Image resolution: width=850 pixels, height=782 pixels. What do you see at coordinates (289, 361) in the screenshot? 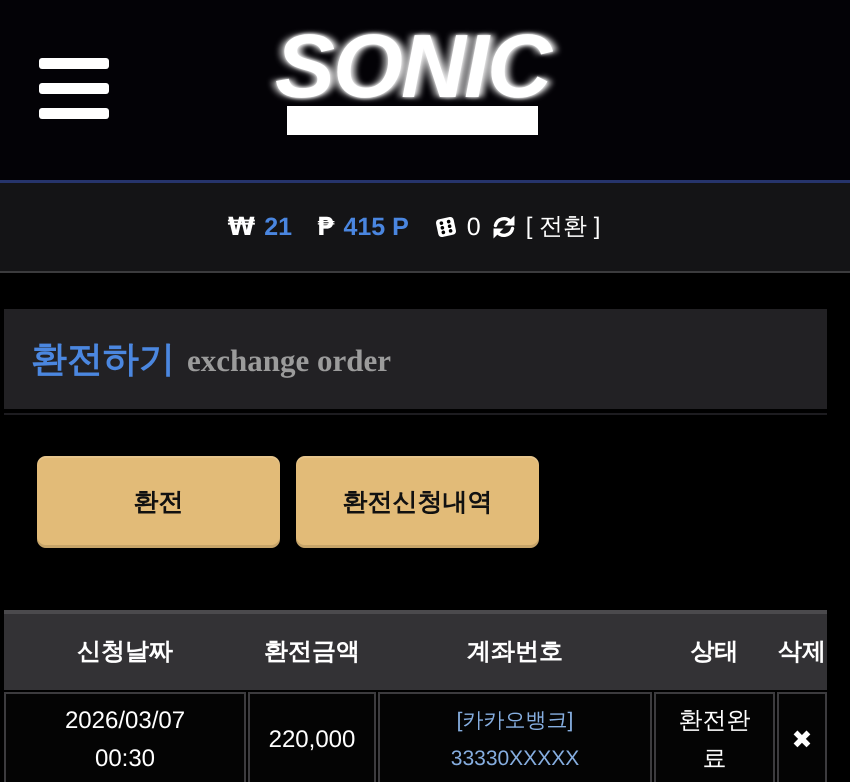
I see `page-subtitle: exchange order` at bounding box center [289, 361].